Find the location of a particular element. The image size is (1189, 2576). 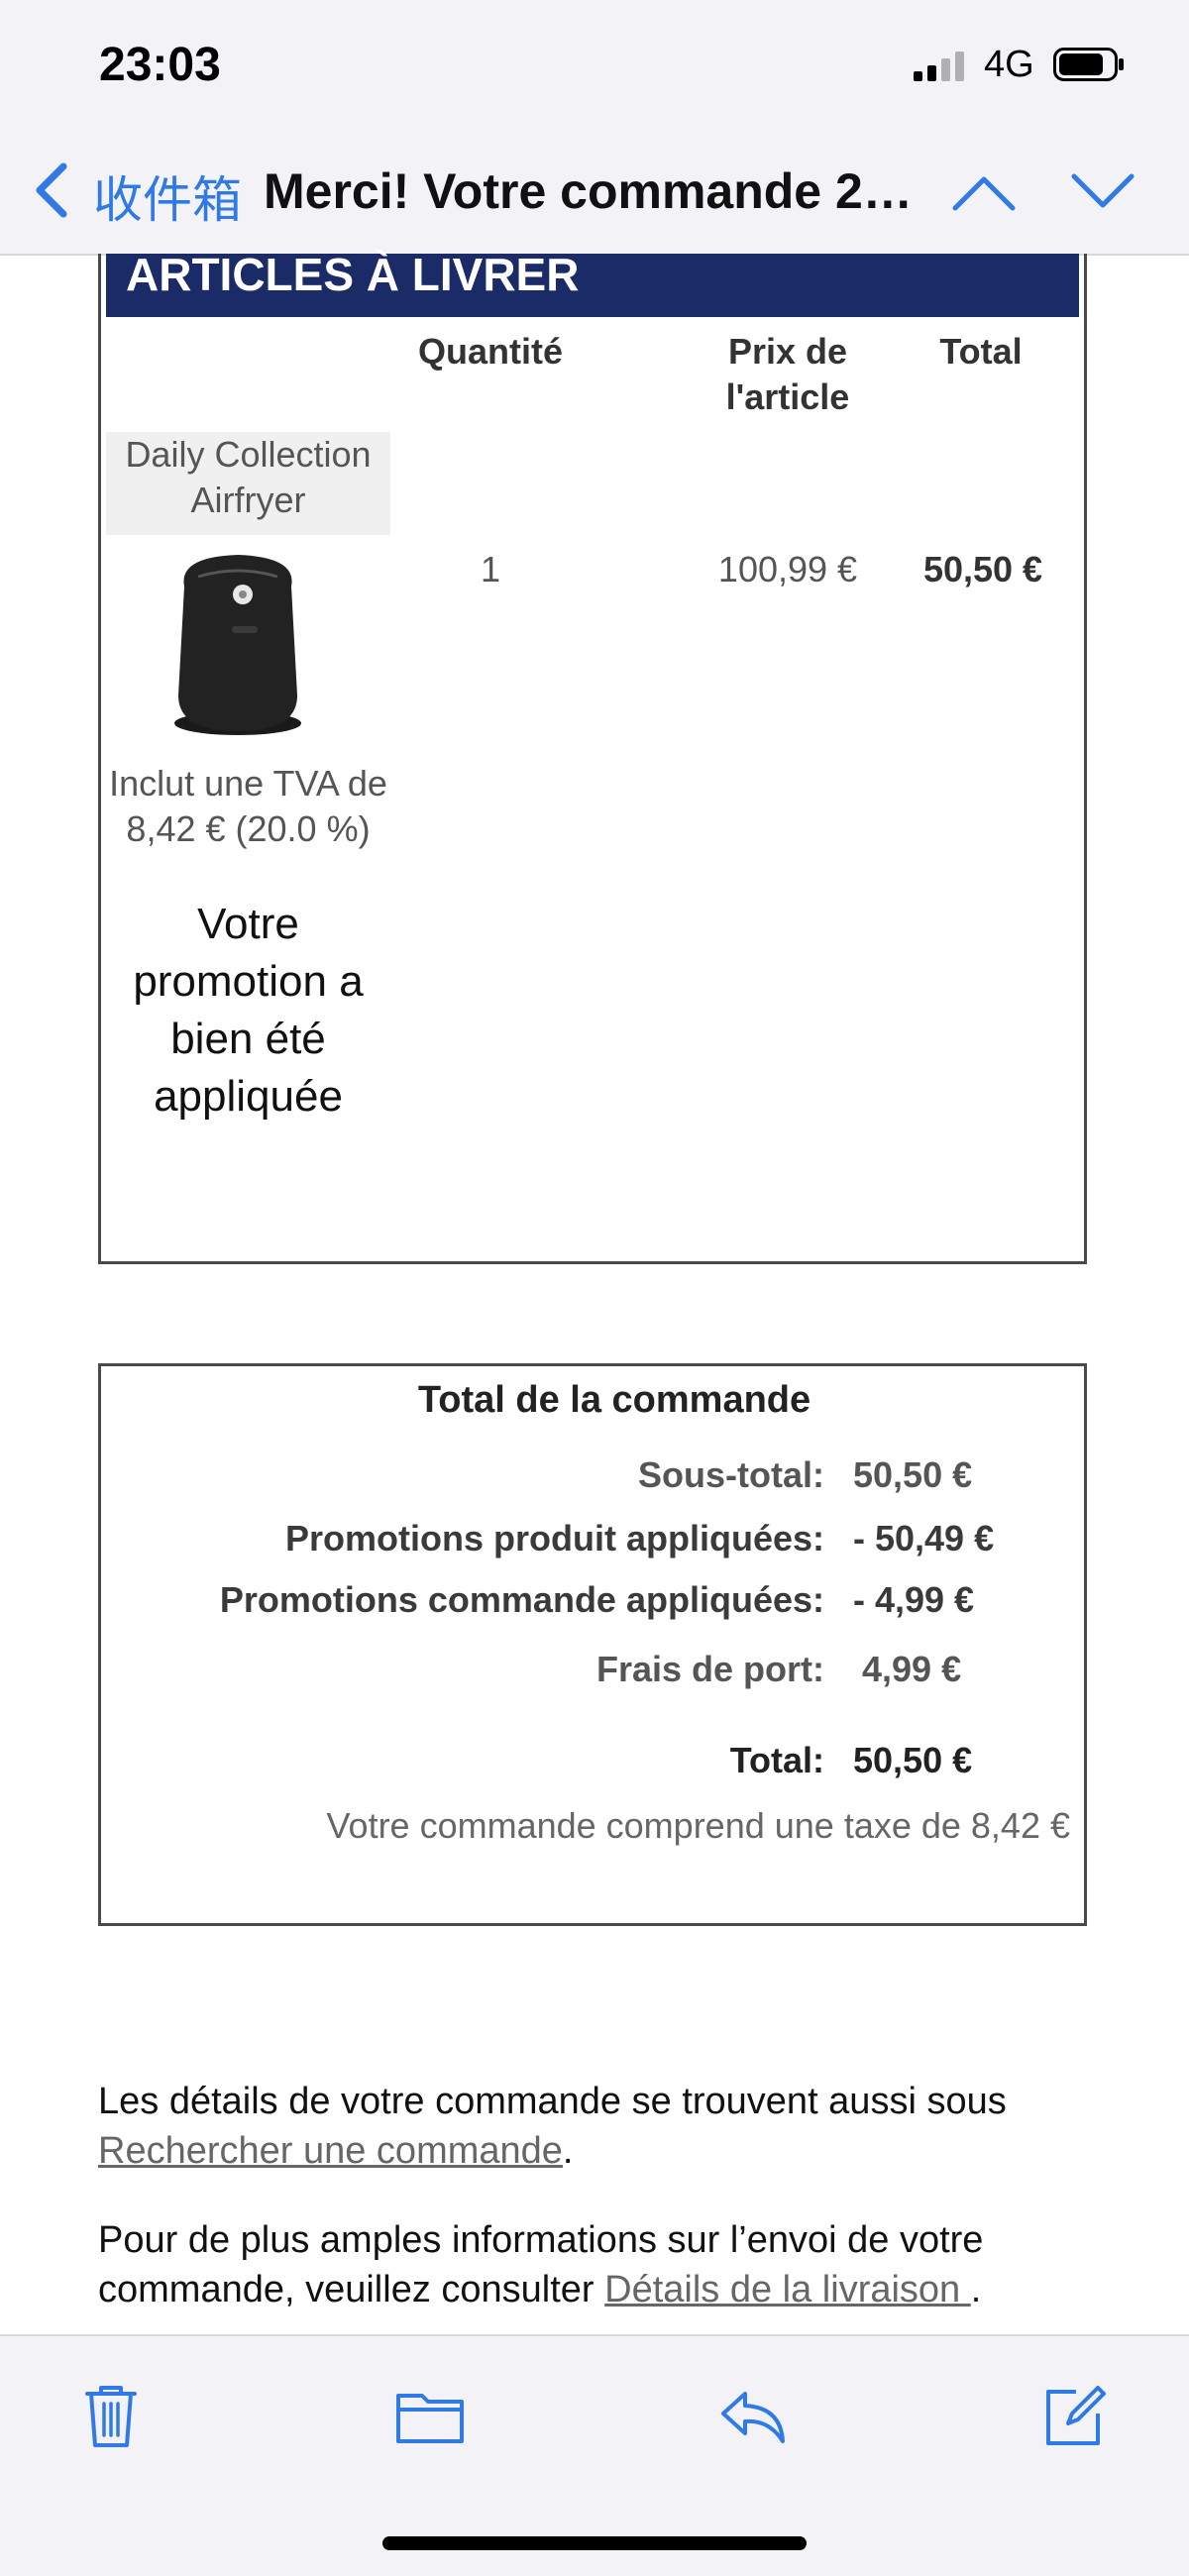

signal-icon is located at coordinates (939, 66).